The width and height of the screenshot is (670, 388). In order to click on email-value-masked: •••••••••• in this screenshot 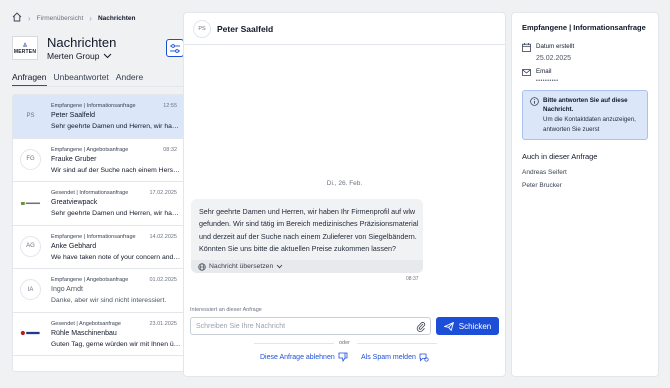, I will do `click(547, 81)`.